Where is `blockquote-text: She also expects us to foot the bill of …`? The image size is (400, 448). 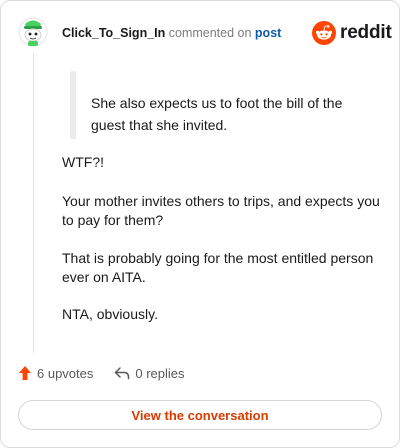
blockquote-text: She also expects us to foot the bill of … is located at coordinates (217, 114).